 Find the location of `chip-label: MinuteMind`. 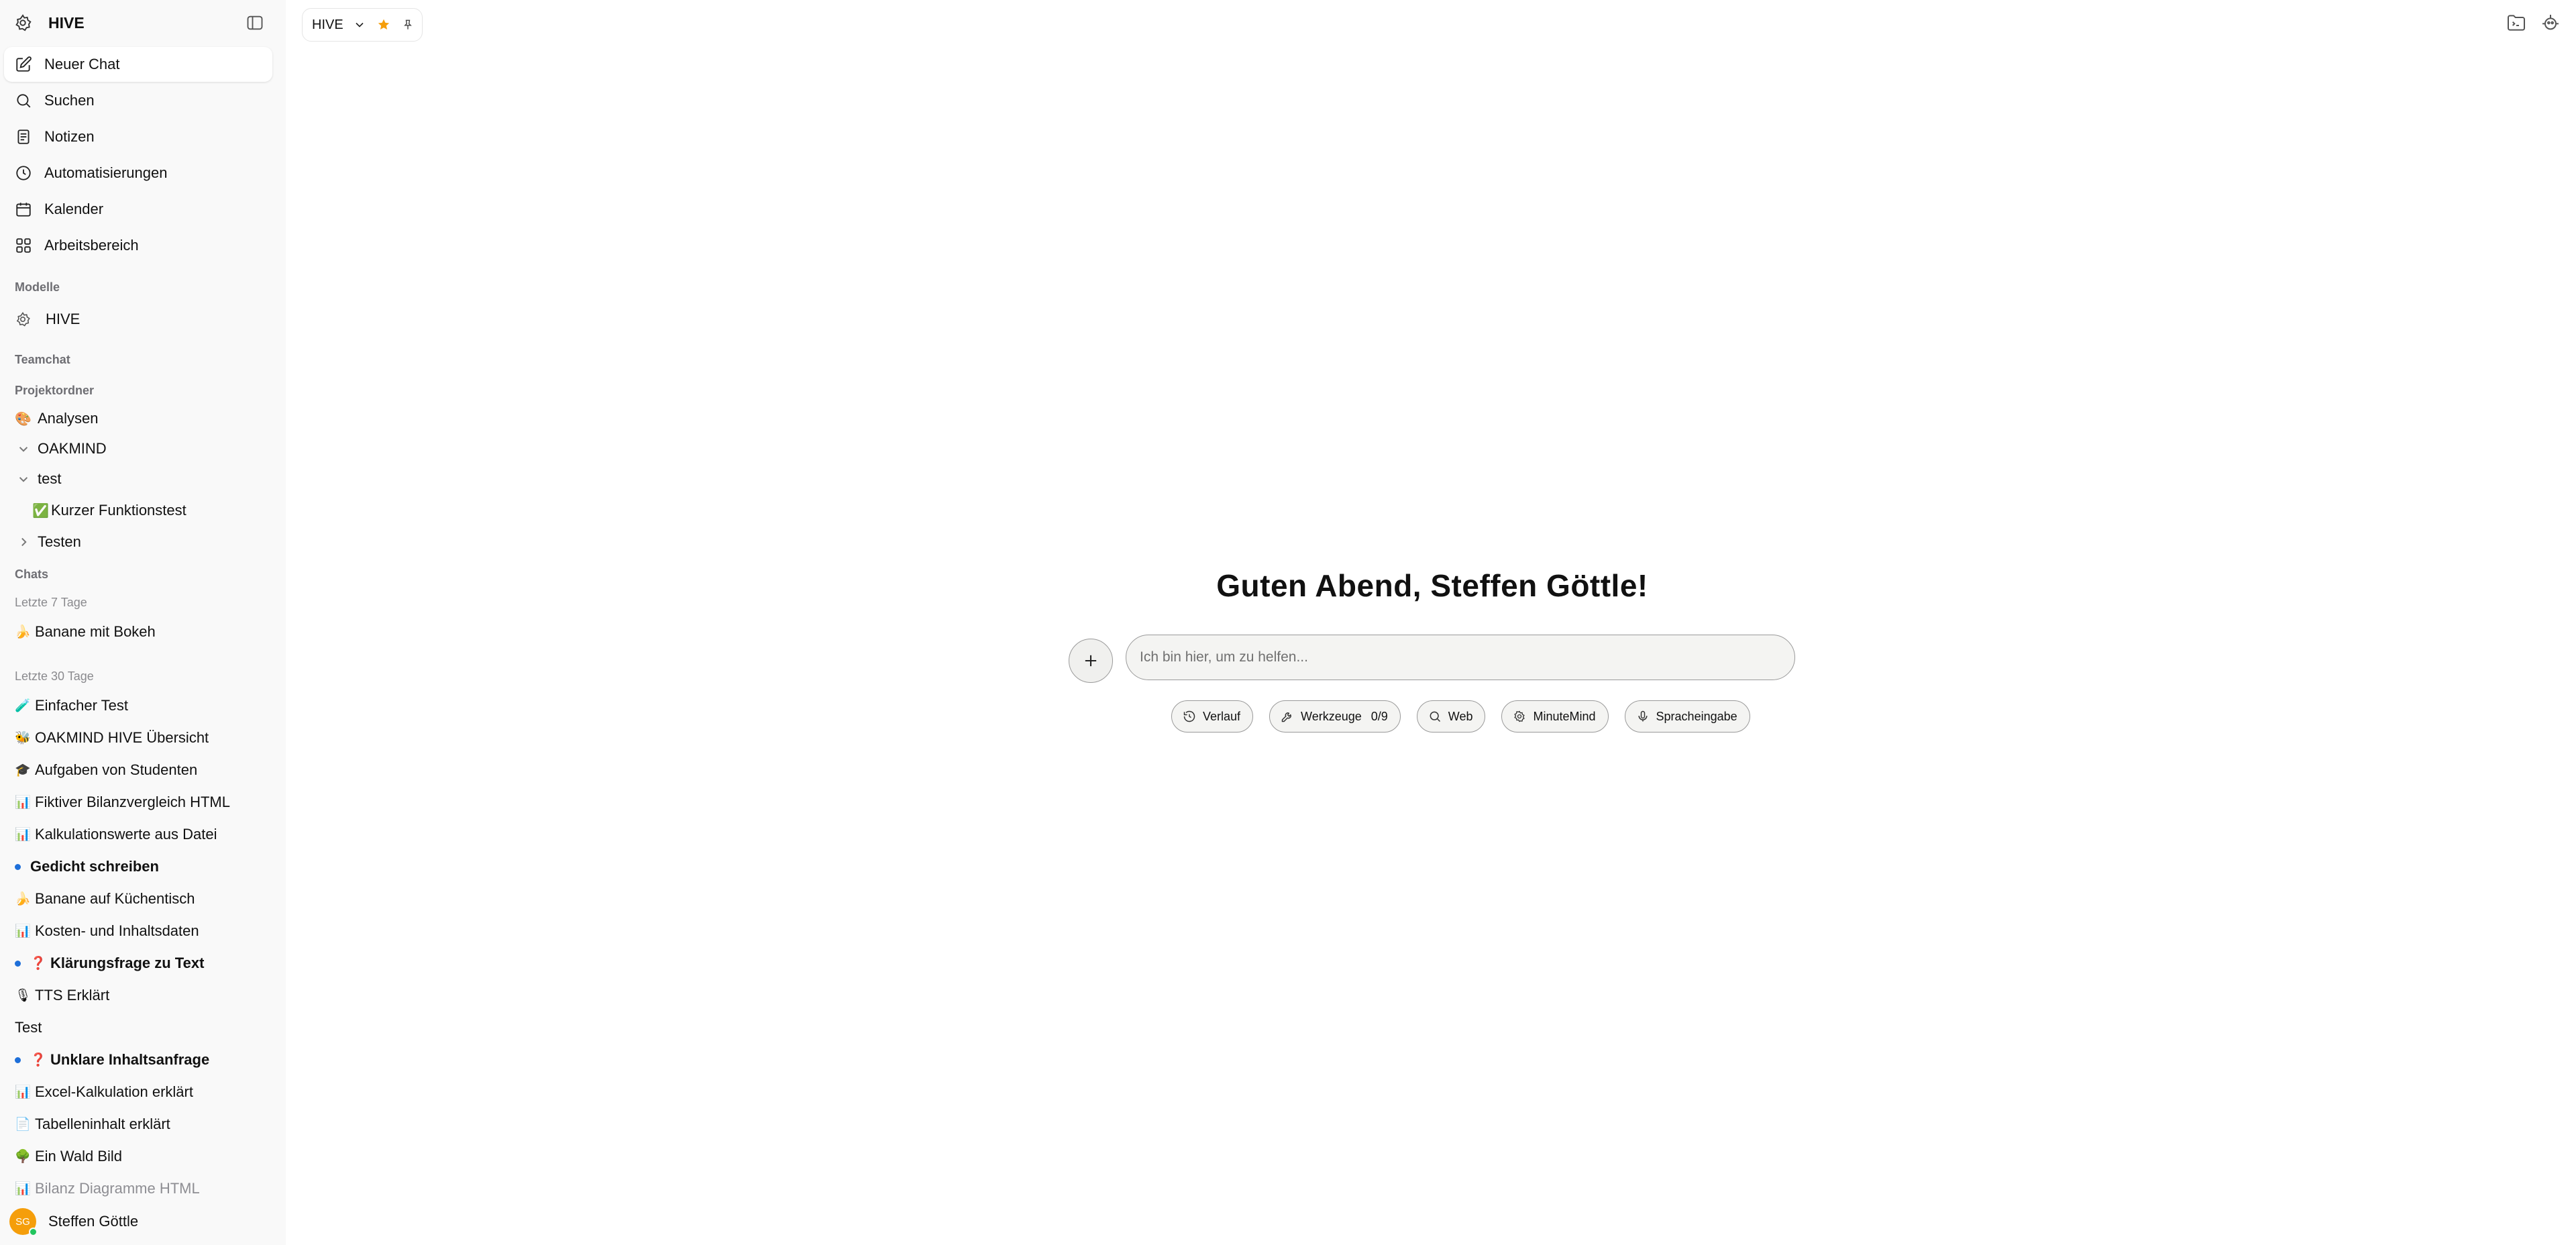

chip-label: MinuteMind is located at coordinates (1564, 716).